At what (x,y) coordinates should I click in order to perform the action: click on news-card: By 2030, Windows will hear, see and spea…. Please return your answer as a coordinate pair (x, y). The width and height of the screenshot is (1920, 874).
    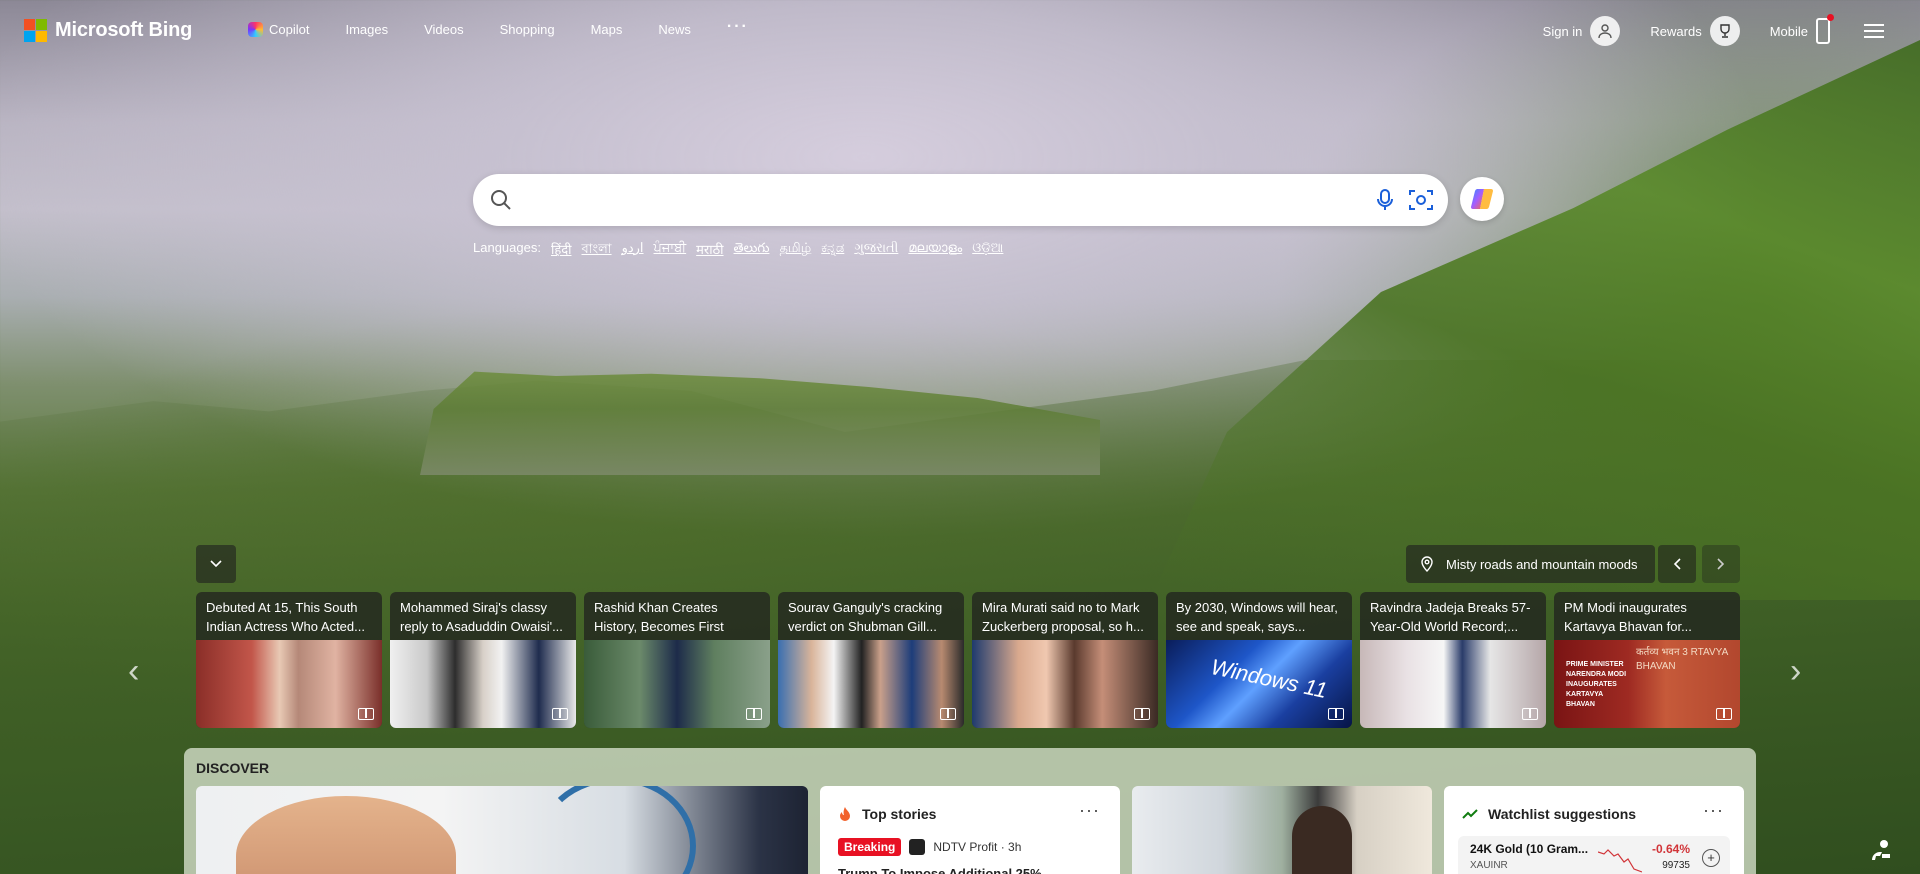
    Looking at the image, I should click on (1259, 660).